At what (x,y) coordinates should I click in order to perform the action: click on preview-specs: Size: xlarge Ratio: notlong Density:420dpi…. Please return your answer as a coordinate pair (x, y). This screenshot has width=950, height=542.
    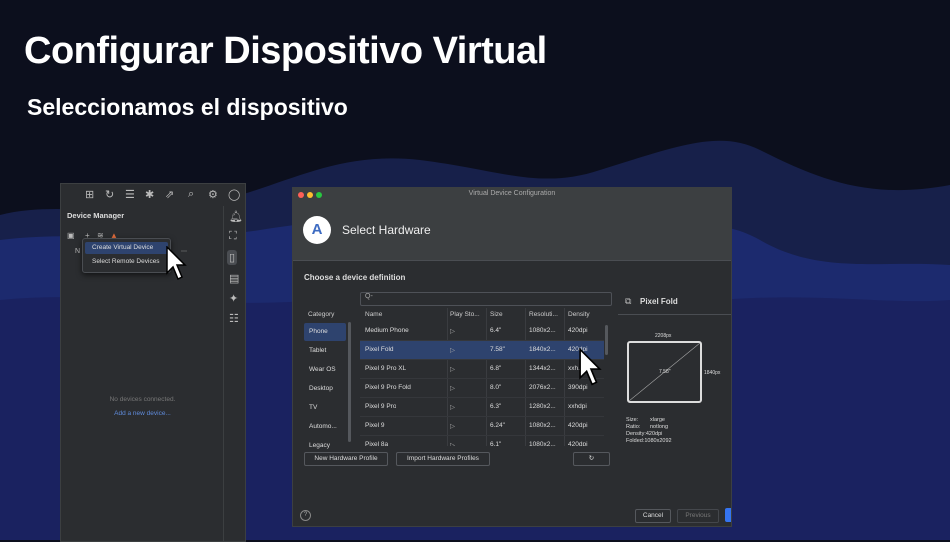
    Looking at the image, I should click on (649, 431).